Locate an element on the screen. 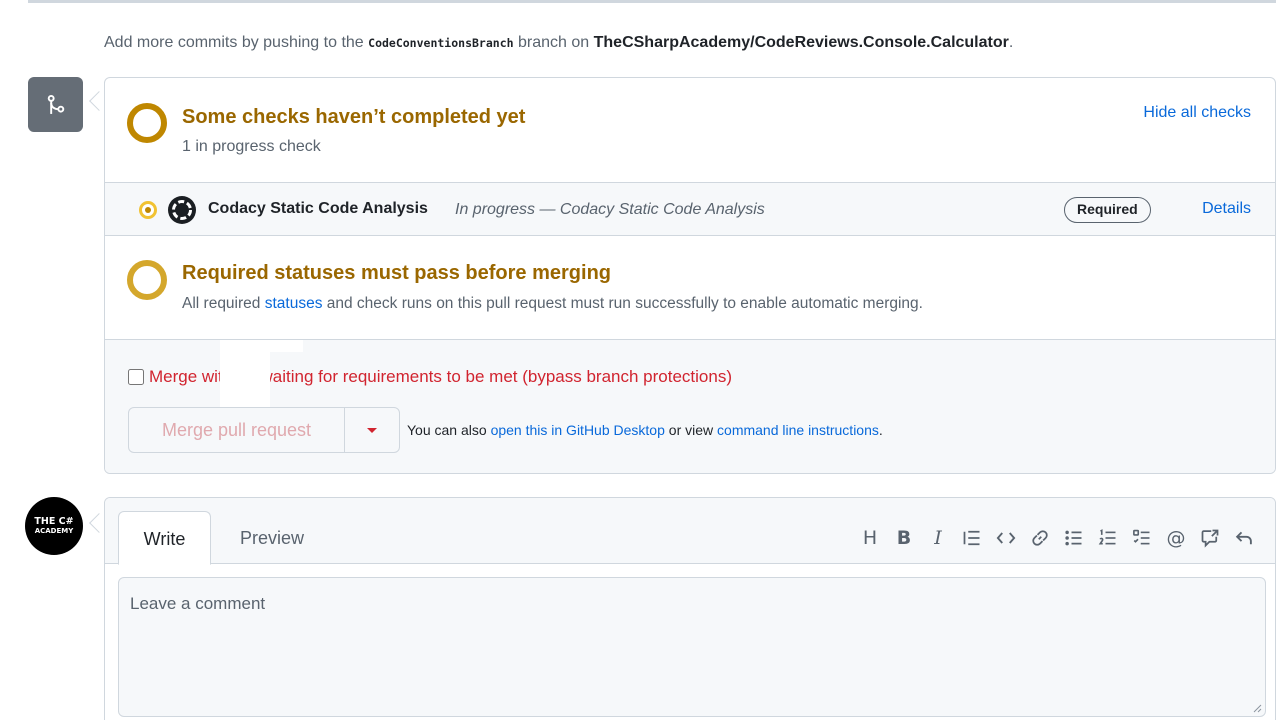 This screenshot has height=720, width=1280. unordered-list-icon is located at coordinates (1074, 538).